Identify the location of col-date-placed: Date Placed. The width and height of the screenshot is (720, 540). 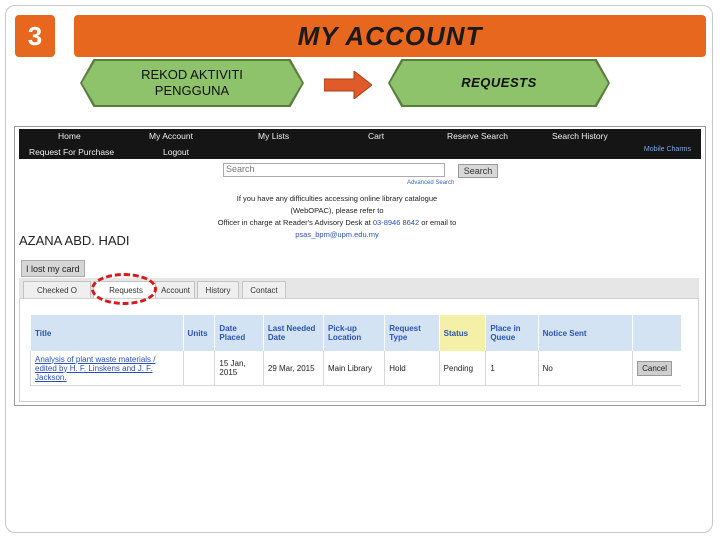
(239, 333).